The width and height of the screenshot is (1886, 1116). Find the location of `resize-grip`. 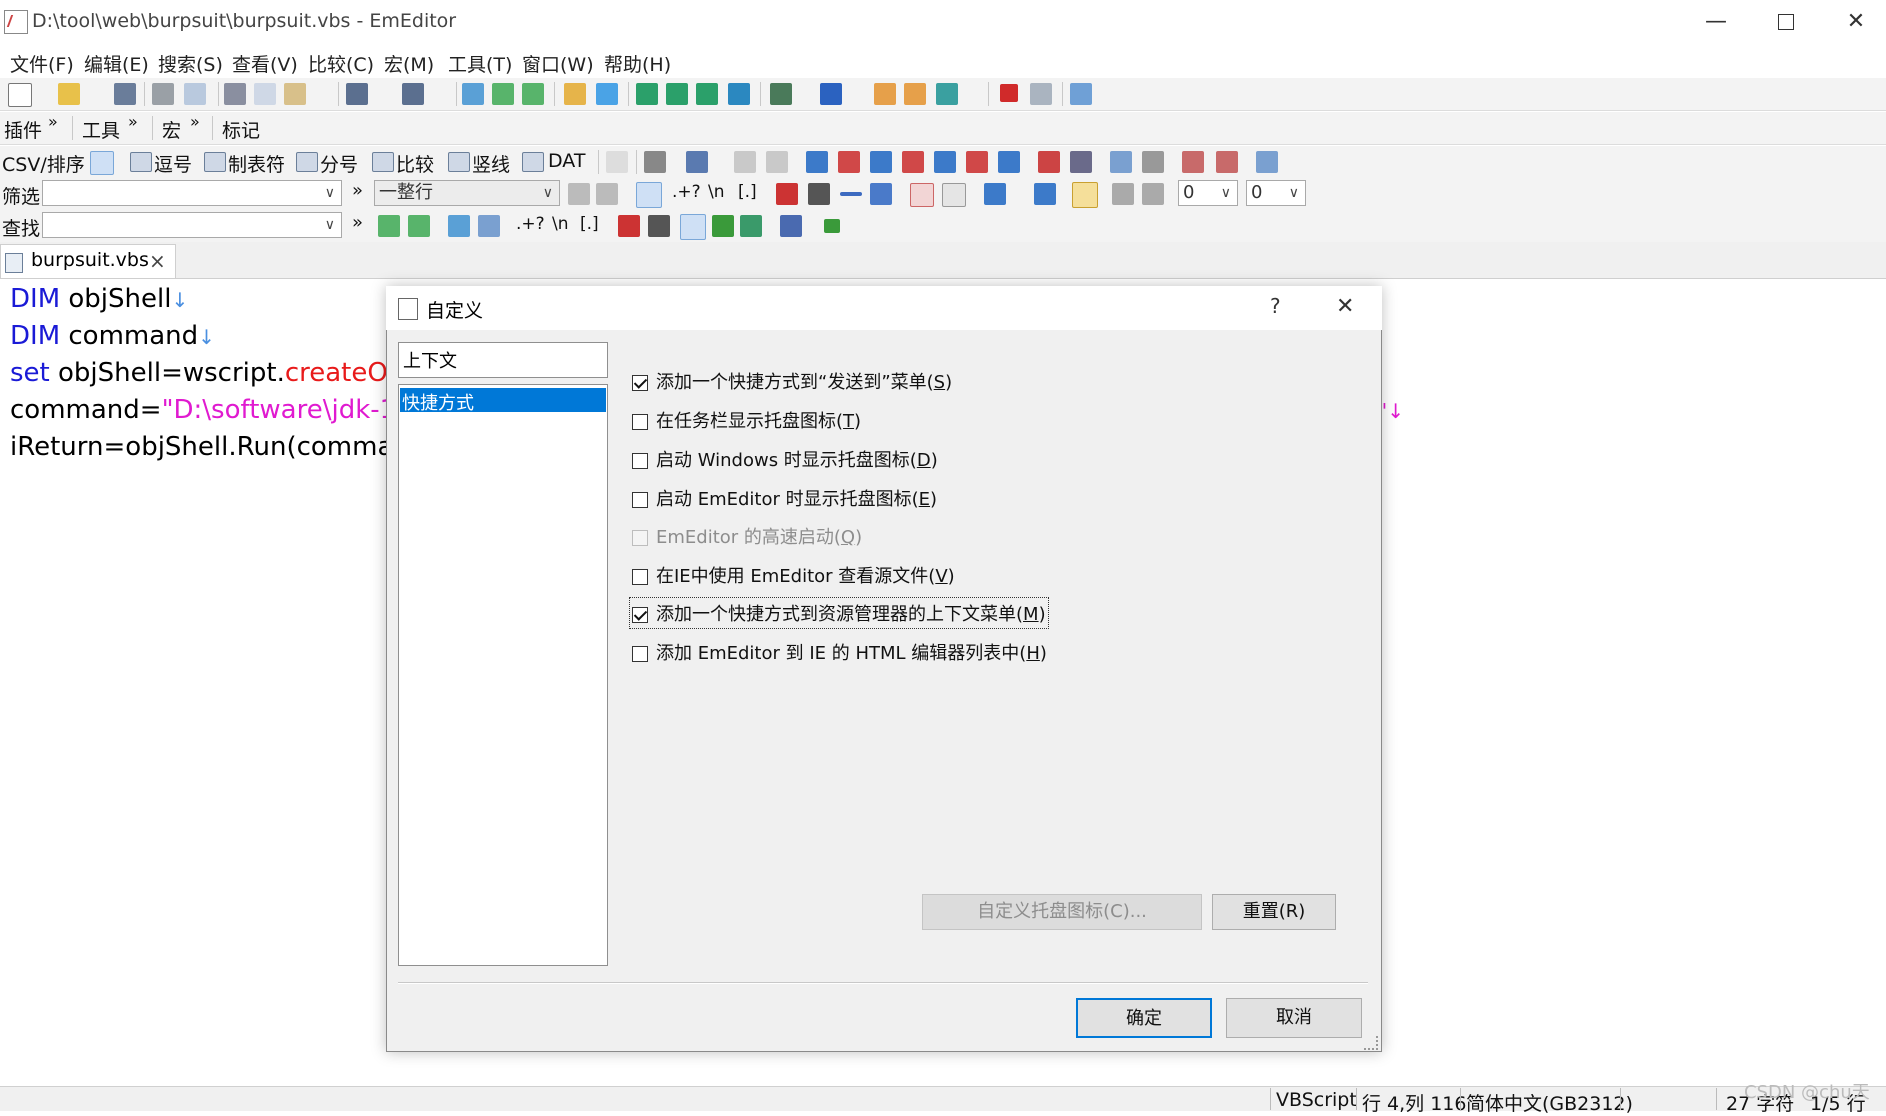

resize-grip is located at coordinates (1371, 1043).